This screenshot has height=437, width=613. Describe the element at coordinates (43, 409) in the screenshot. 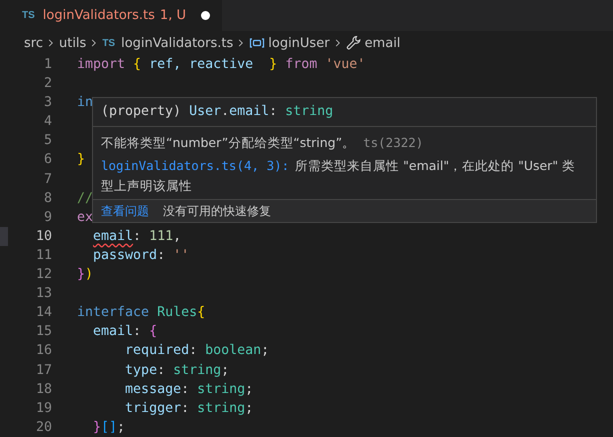

I see `line-number: 19` at that location.